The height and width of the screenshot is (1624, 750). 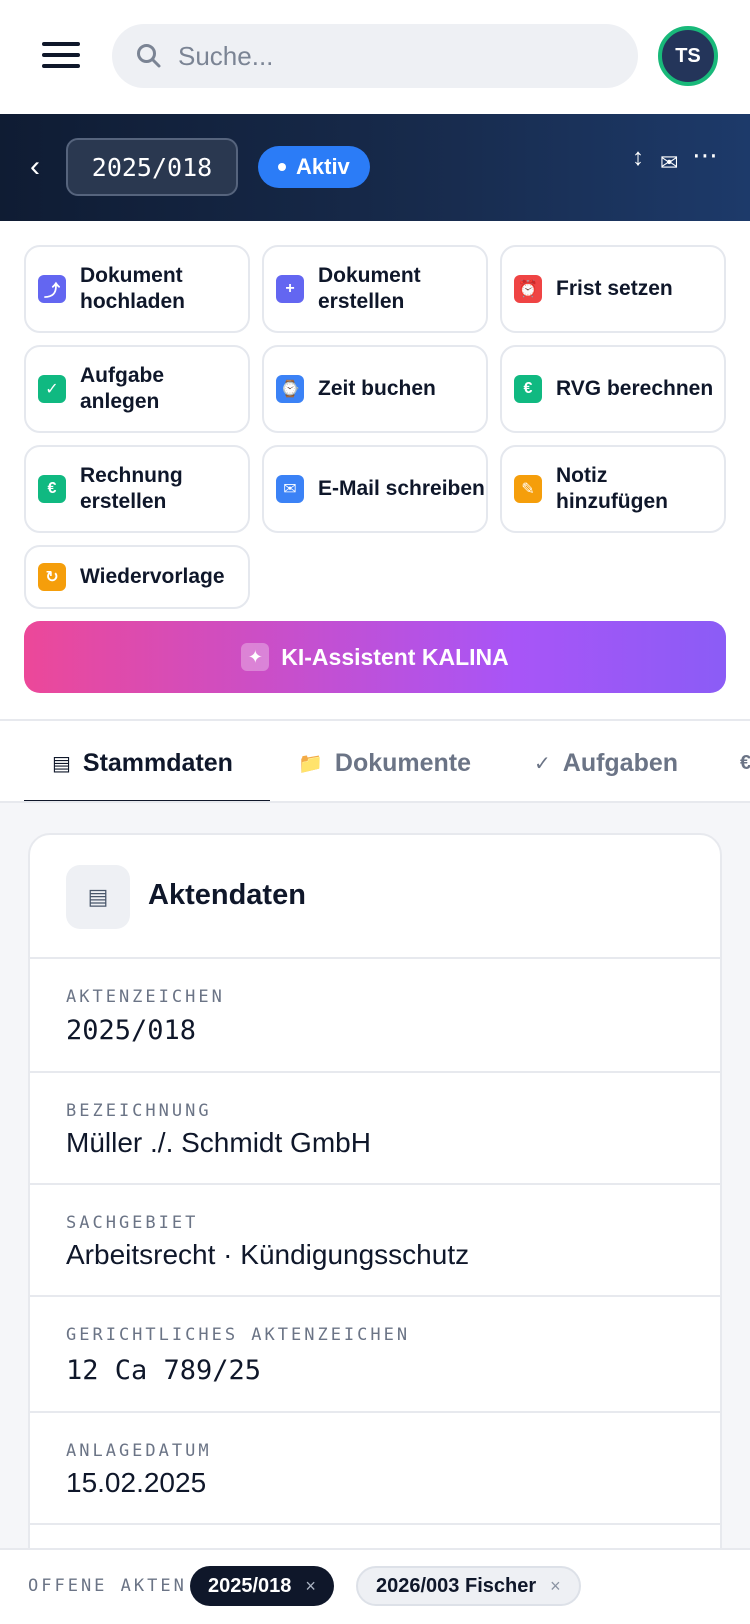 I want to click on status-badge: Aktiv, so click(x=314, y=167).